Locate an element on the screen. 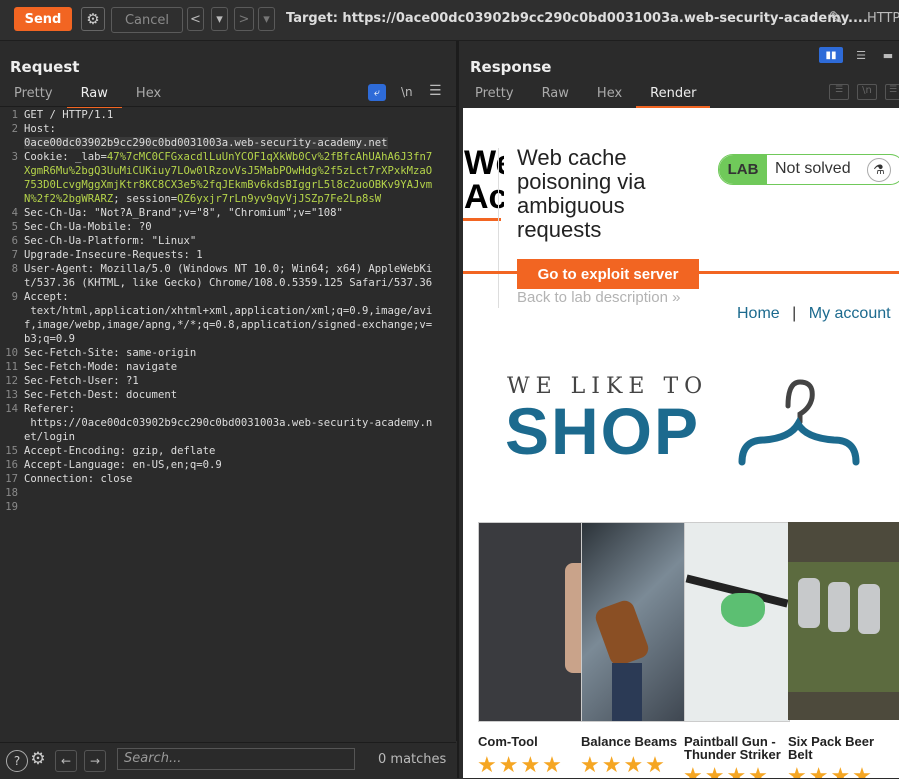  line-number: 1 is located at coordinates (14, 115).